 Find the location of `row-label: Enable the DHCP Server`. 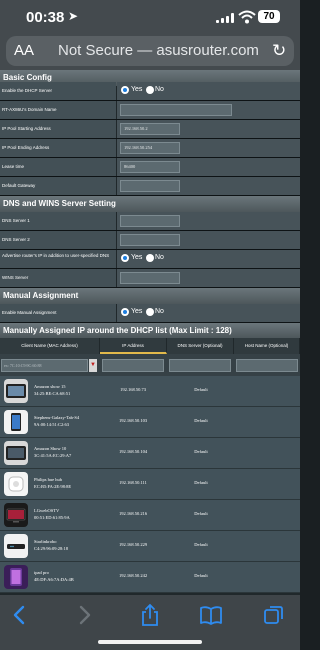

row-label: Enable the DHCP Server is located at coordinates (58, 91).